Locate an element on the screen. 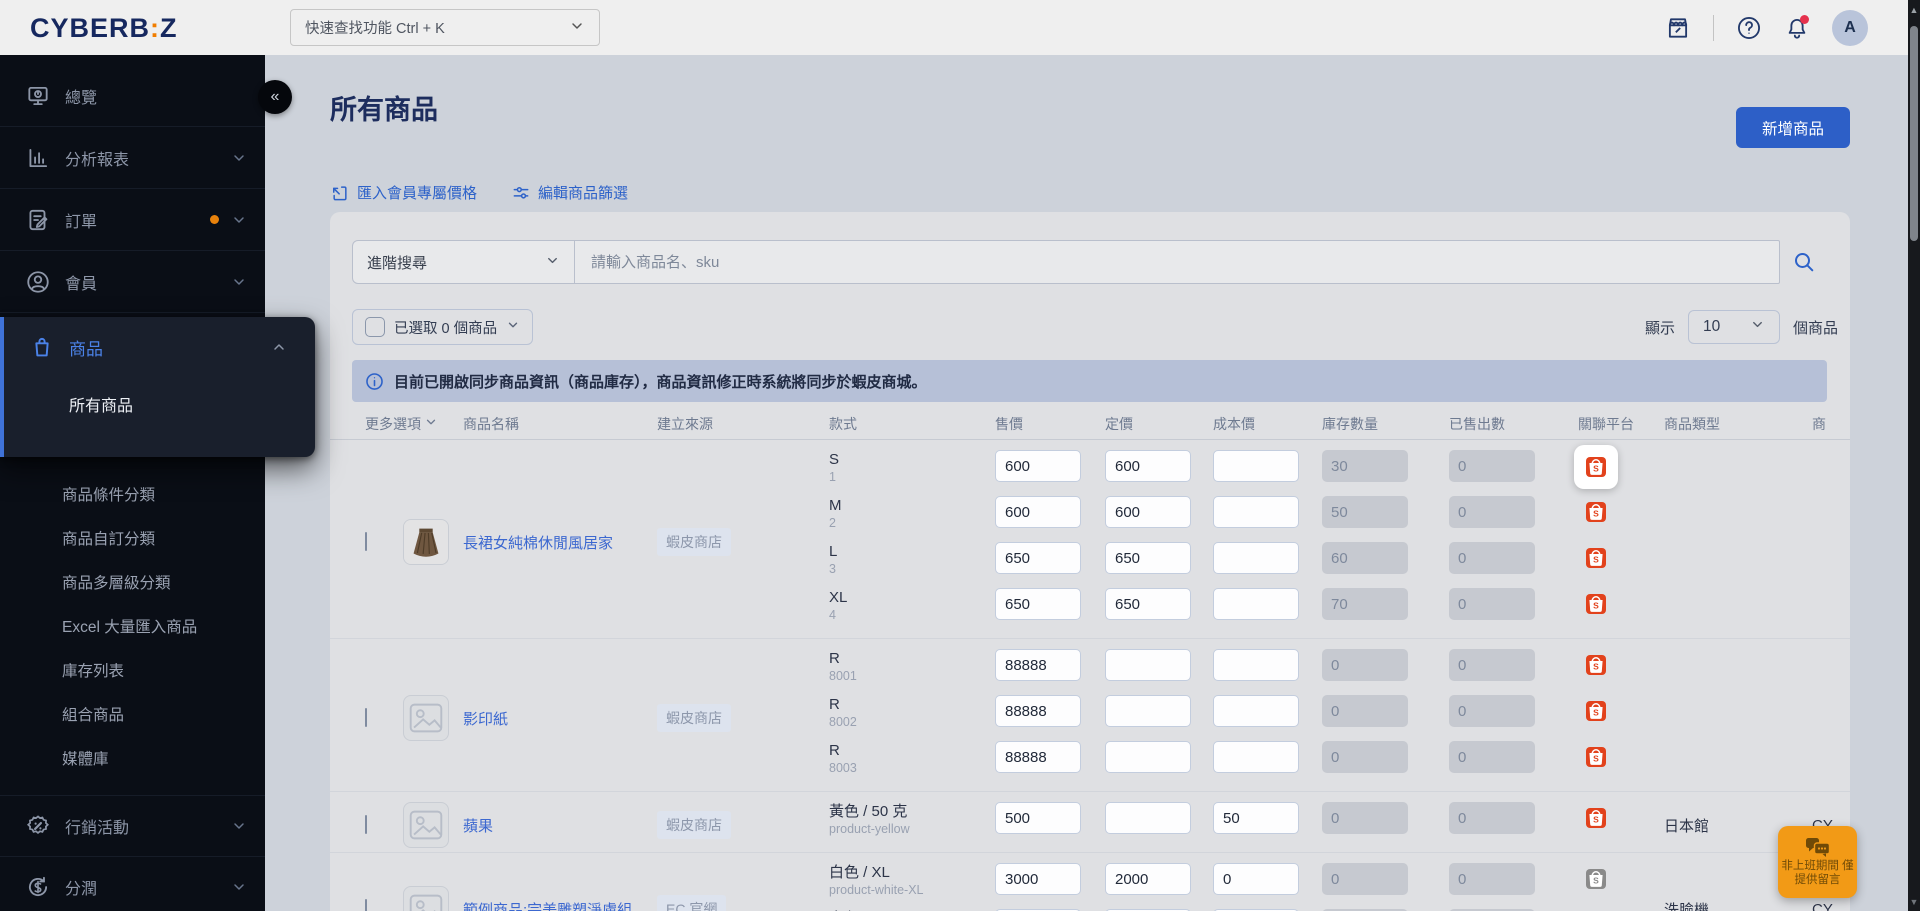 The width and height of the screenshot is (1920, 911). column-header: 更多選項 is located at coordinates (414, 424).